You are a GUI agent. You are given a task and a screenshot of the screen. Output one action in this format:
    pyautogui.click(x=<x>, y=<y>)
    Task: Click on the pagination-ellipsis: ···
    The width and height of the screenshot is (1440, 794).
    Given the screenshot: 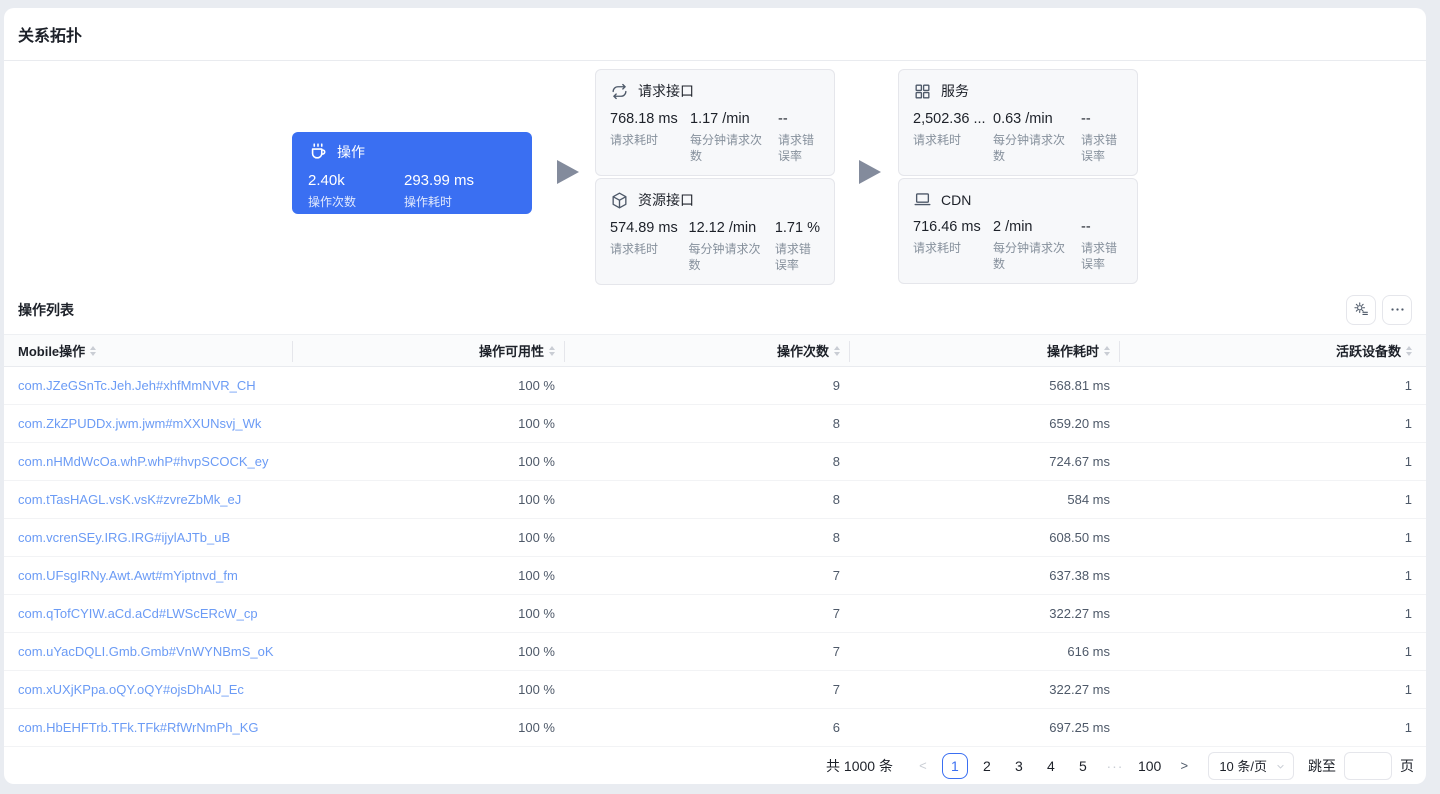 What is the action you would take?
    pyautogui.click(x=1115, y=766)
    